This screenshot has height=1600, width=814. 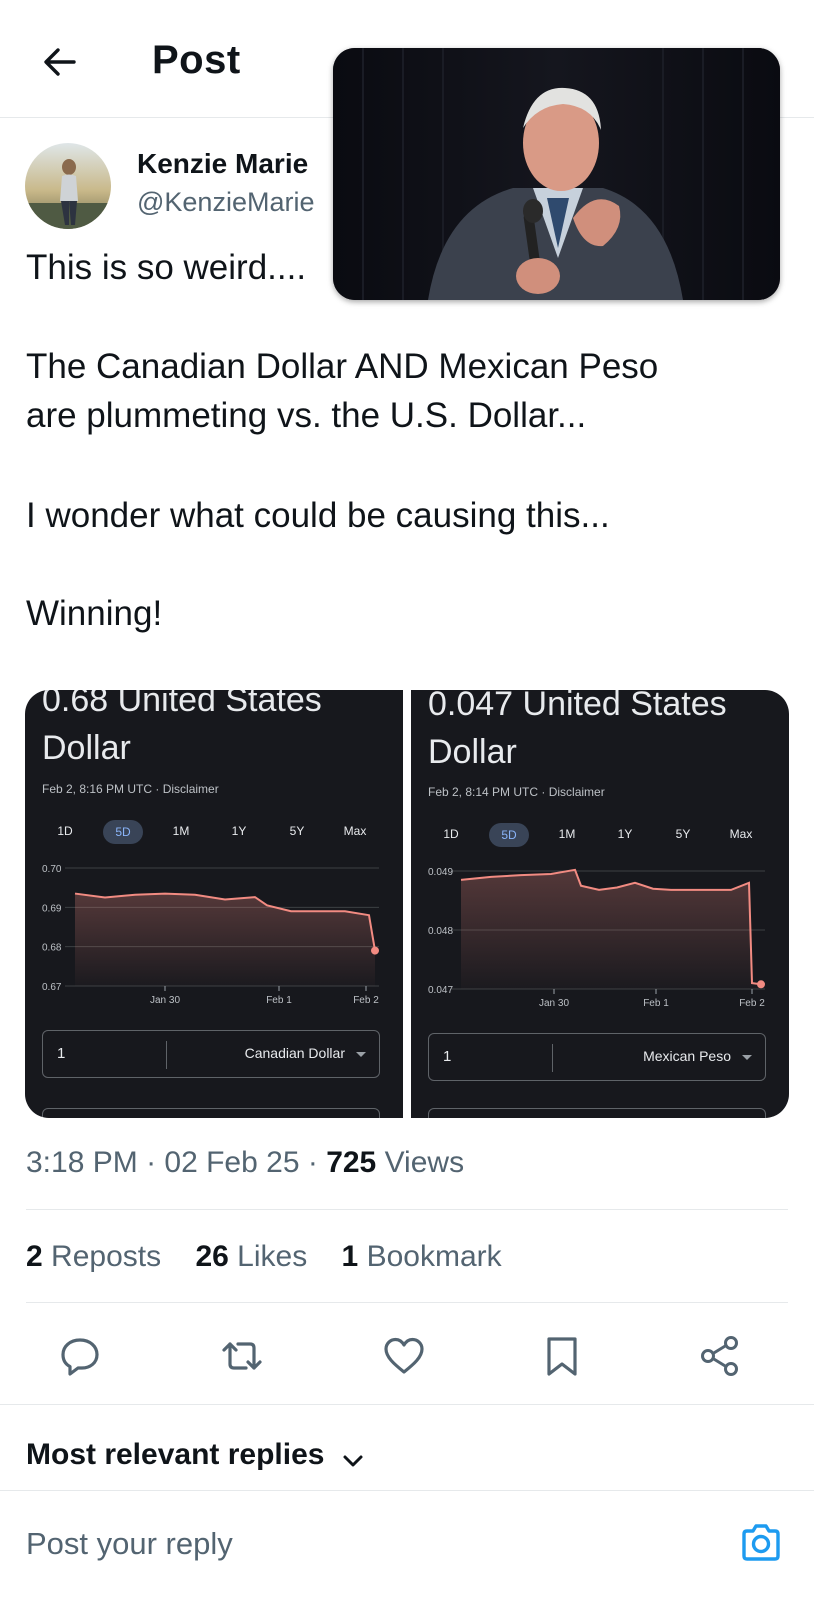 What do you see at coordinates (562, 1356) in the screenshot?
I see `bookmark-icon` at bounding box center [562, 1356].